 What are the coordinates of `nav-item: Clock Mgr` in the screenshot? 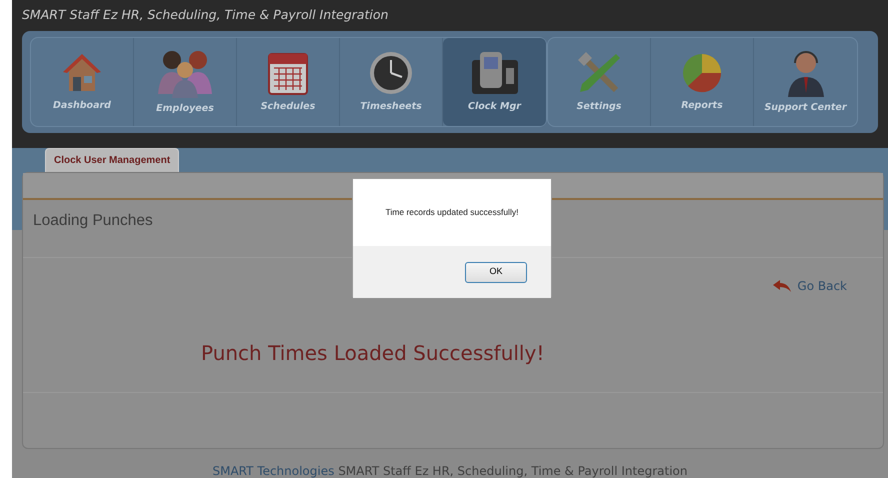 It's located at (494, 82).